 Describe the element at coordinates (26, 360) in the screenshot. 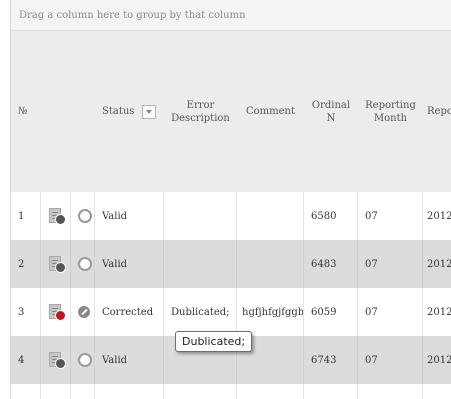

I see `row-number: 4` at that location.